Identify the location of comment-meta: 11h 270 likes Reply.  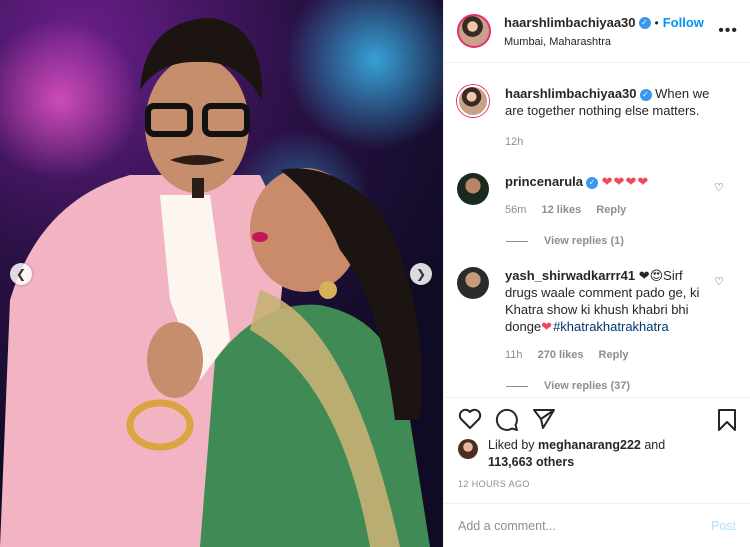
(610, 355).